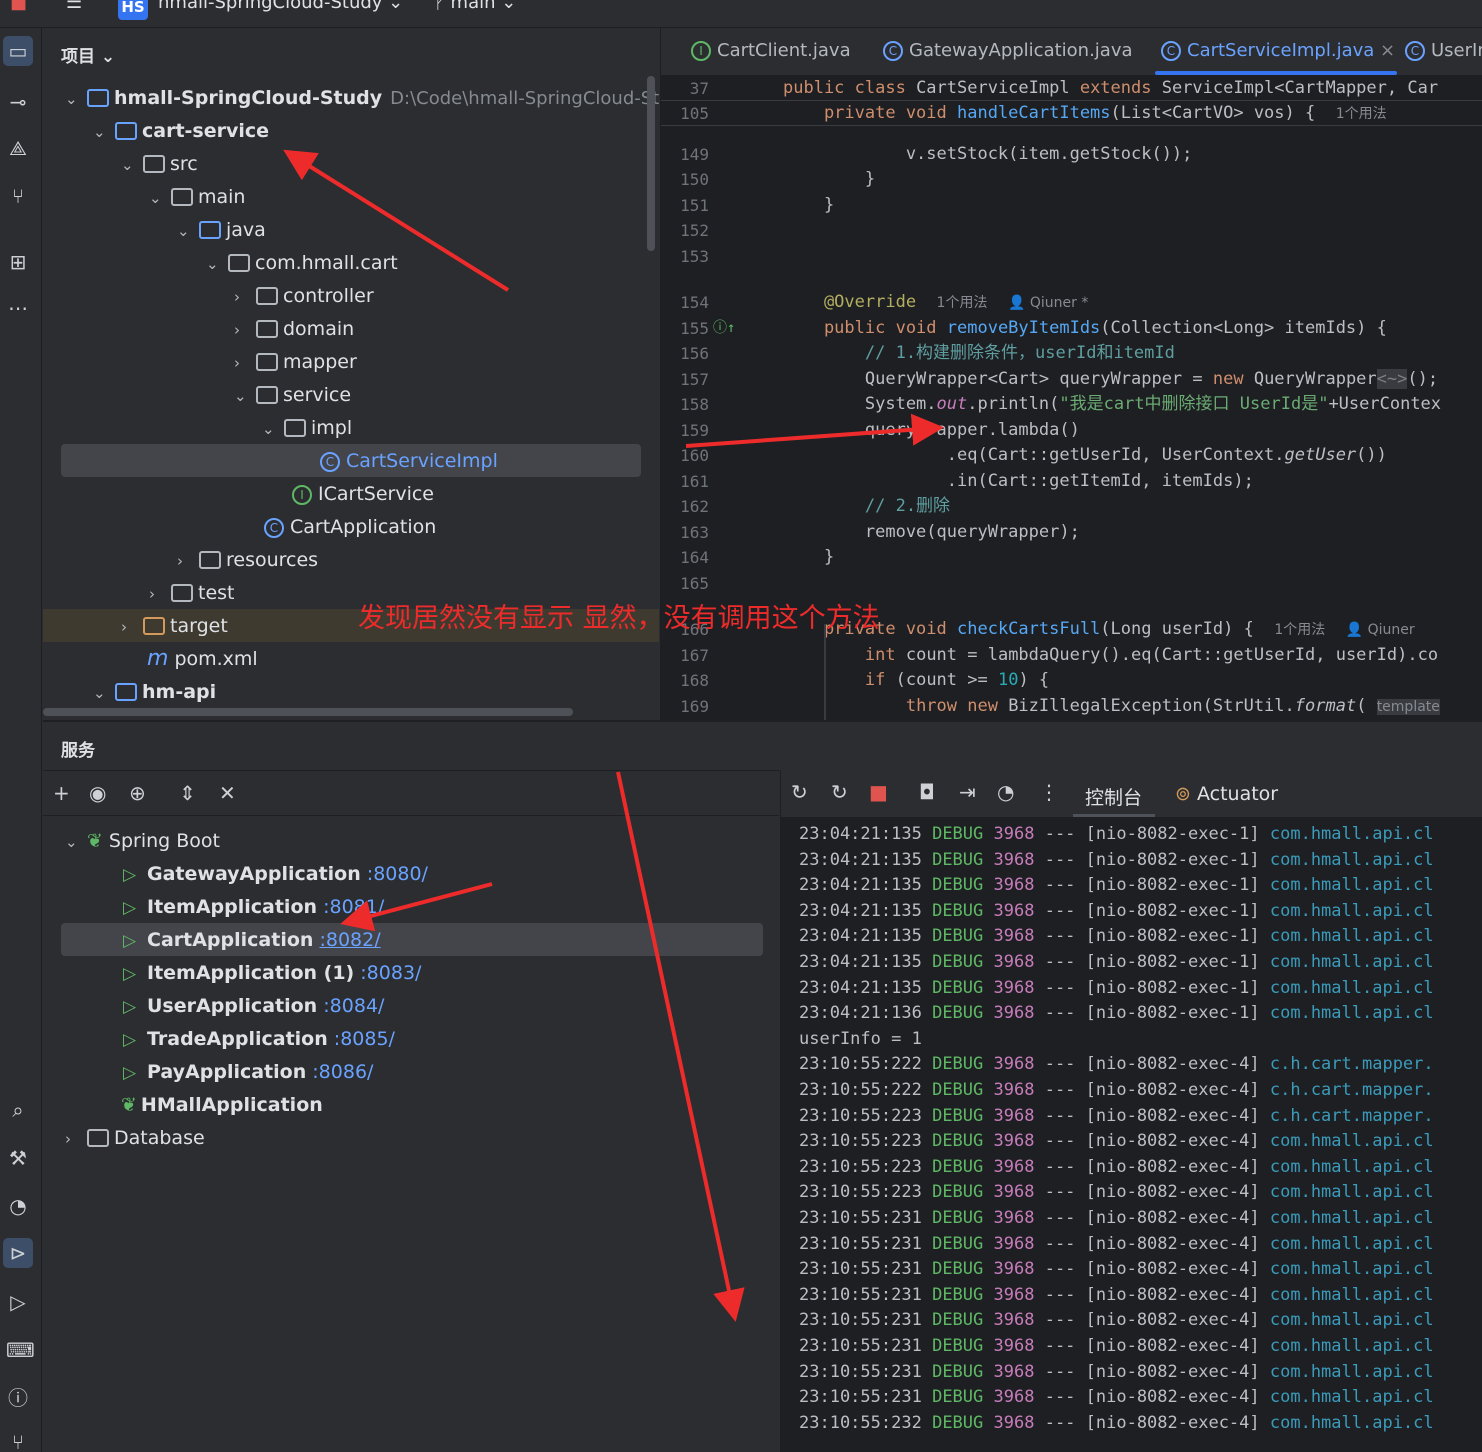  Describe the element at coordinates (18, 6) in the screenshot. I see `app-logo-icon: ■` at that location.